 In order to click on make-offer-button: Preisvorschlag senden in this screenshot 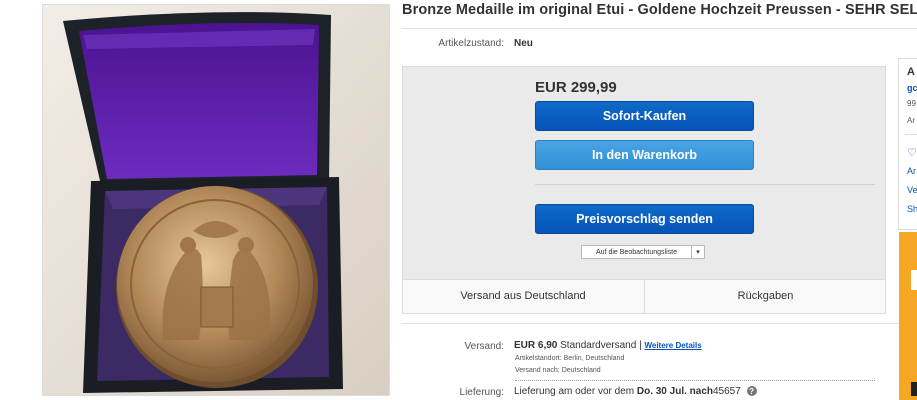, I will do `click(644, 219)`.